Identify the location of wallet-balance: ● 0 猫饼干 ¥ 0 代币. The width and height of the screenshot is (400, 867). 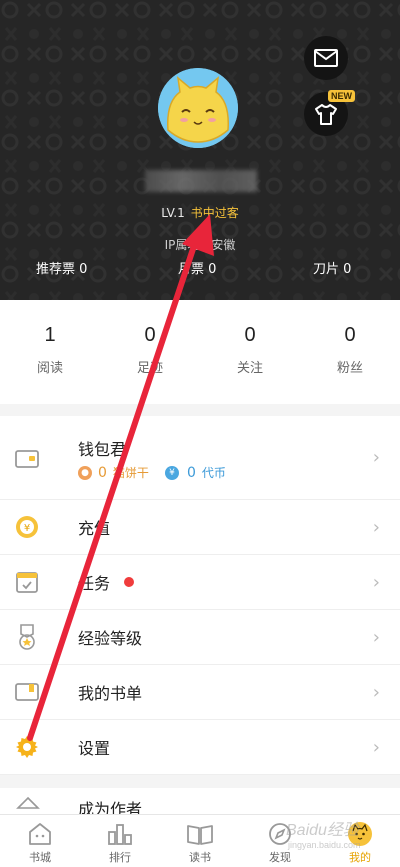
(152, 472).